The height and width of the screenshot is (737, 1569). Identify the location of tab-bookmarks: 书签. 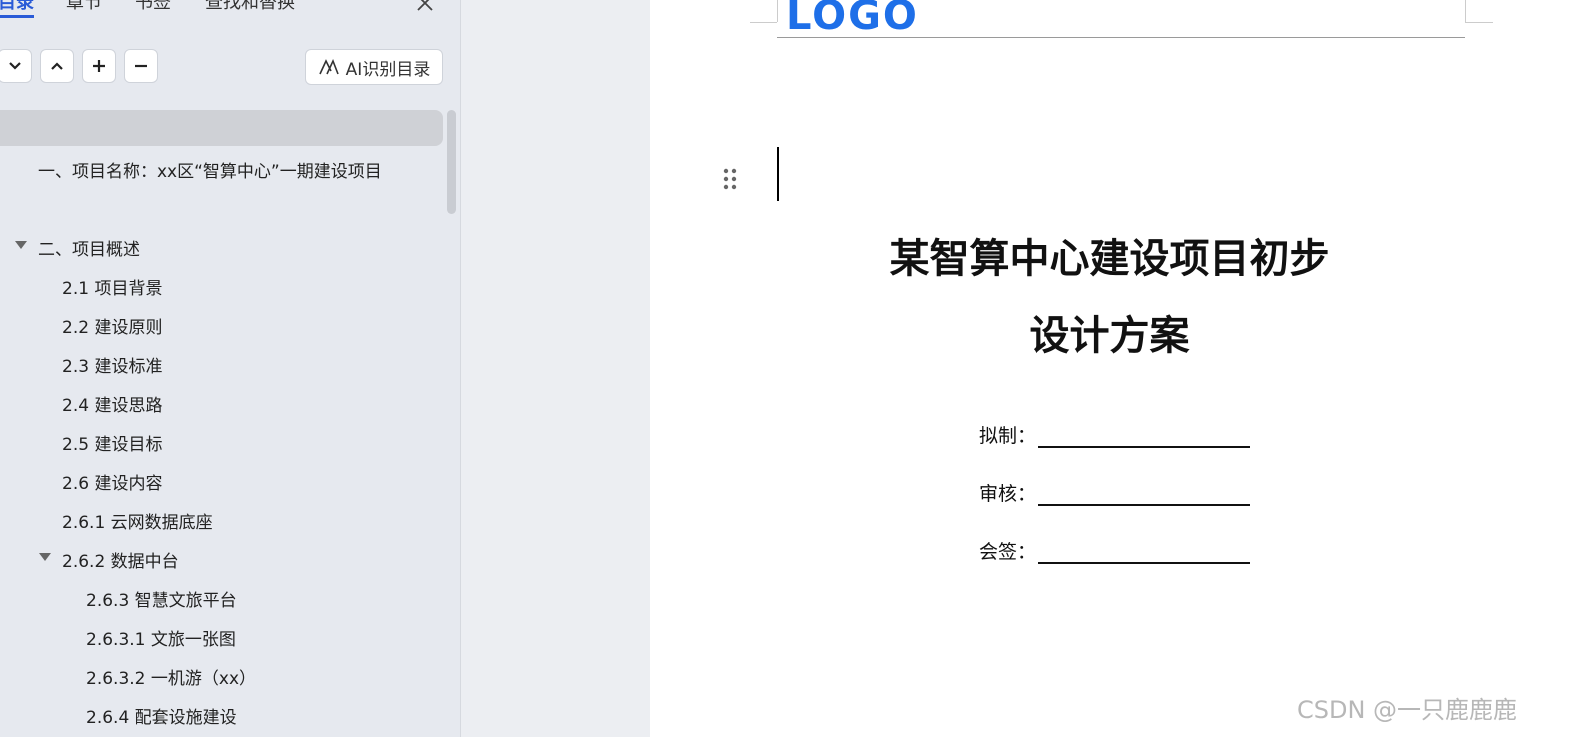
(153, 7).